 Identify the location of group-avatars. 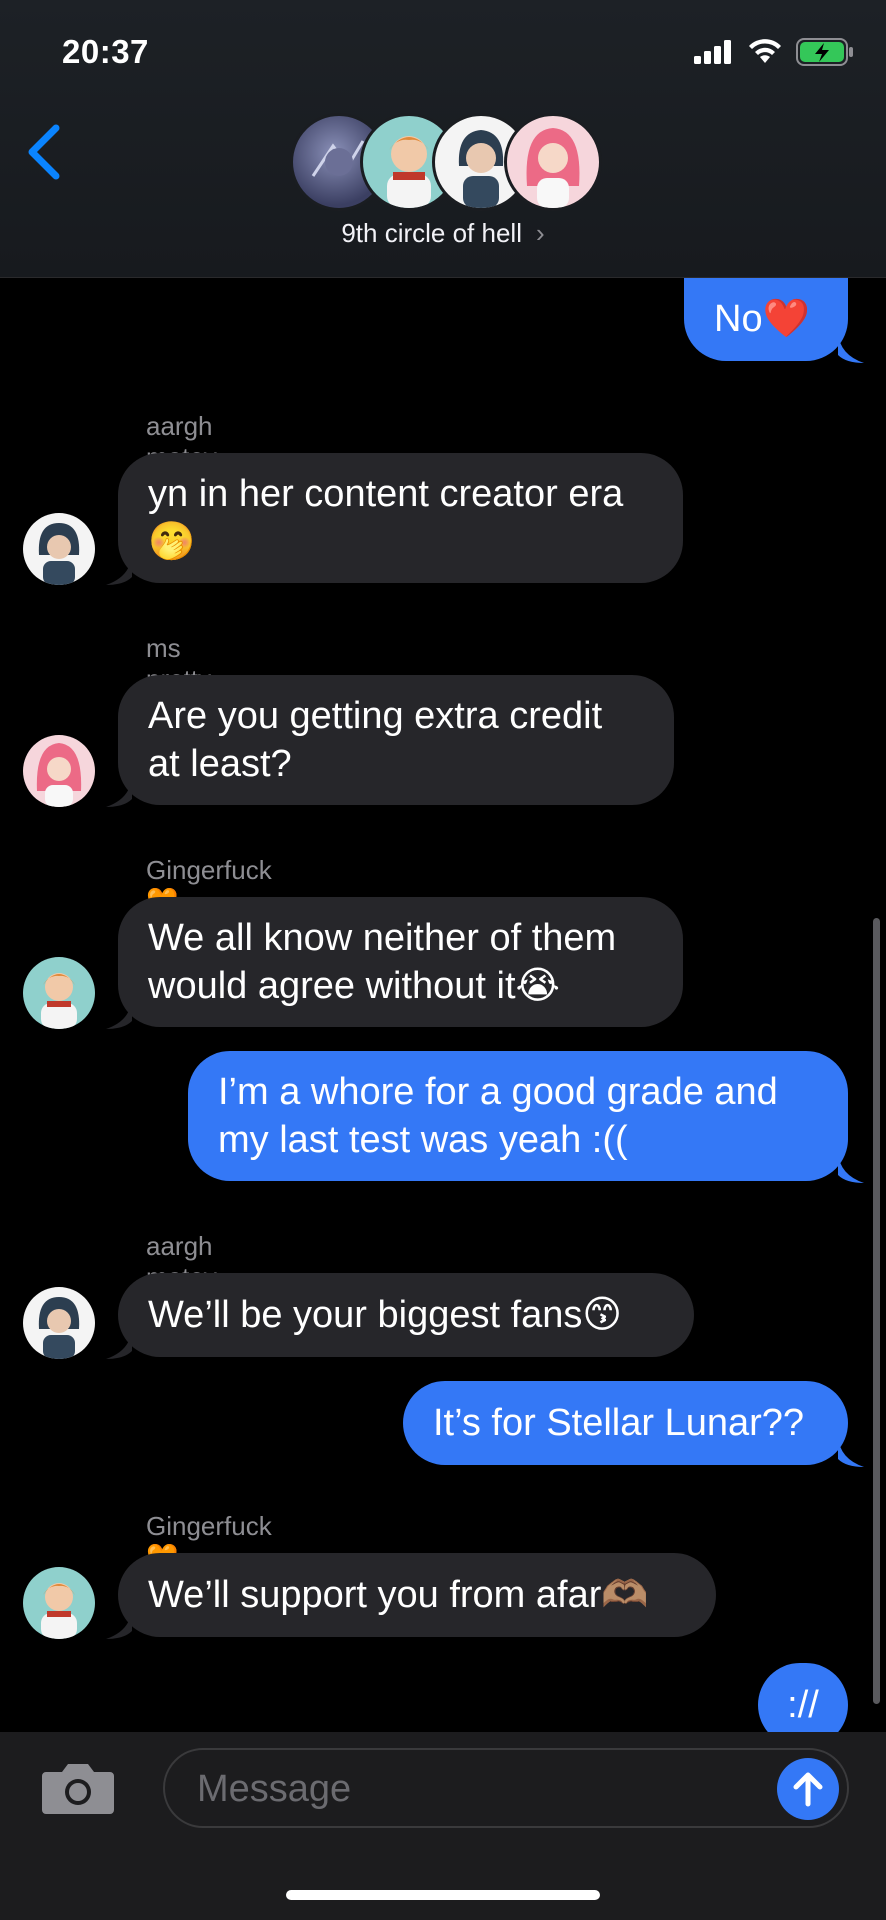
(446, 162).